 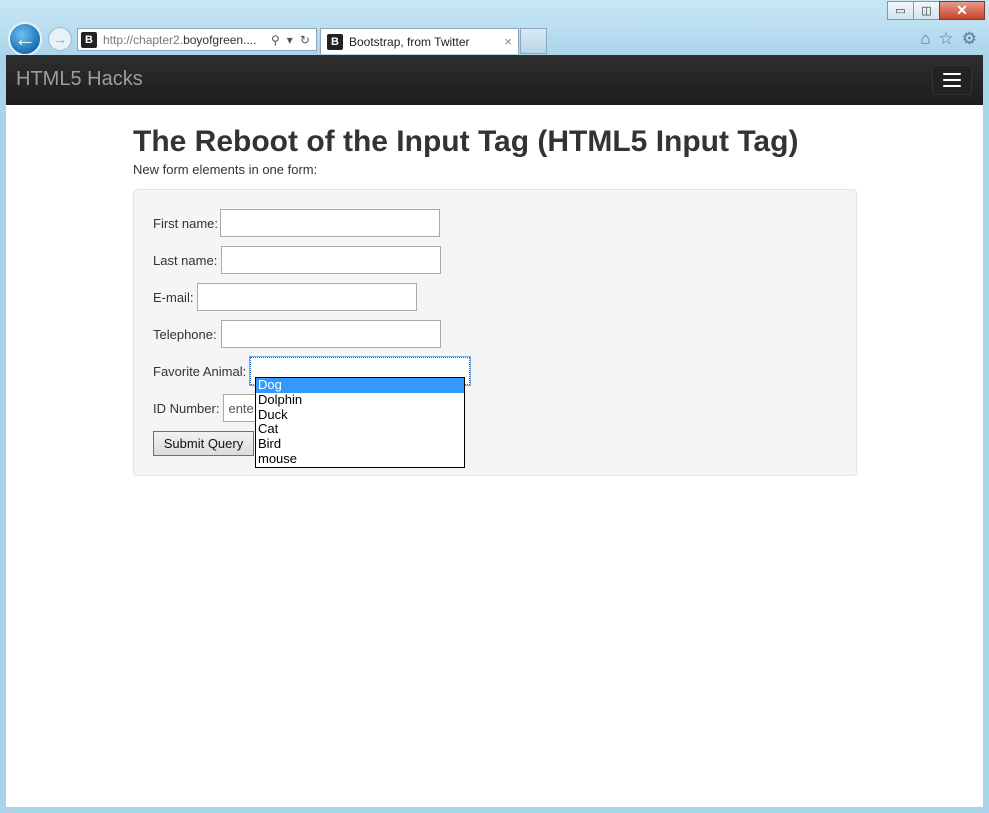 I want to click on menu-toggle-button, so click(x=952, y=80).